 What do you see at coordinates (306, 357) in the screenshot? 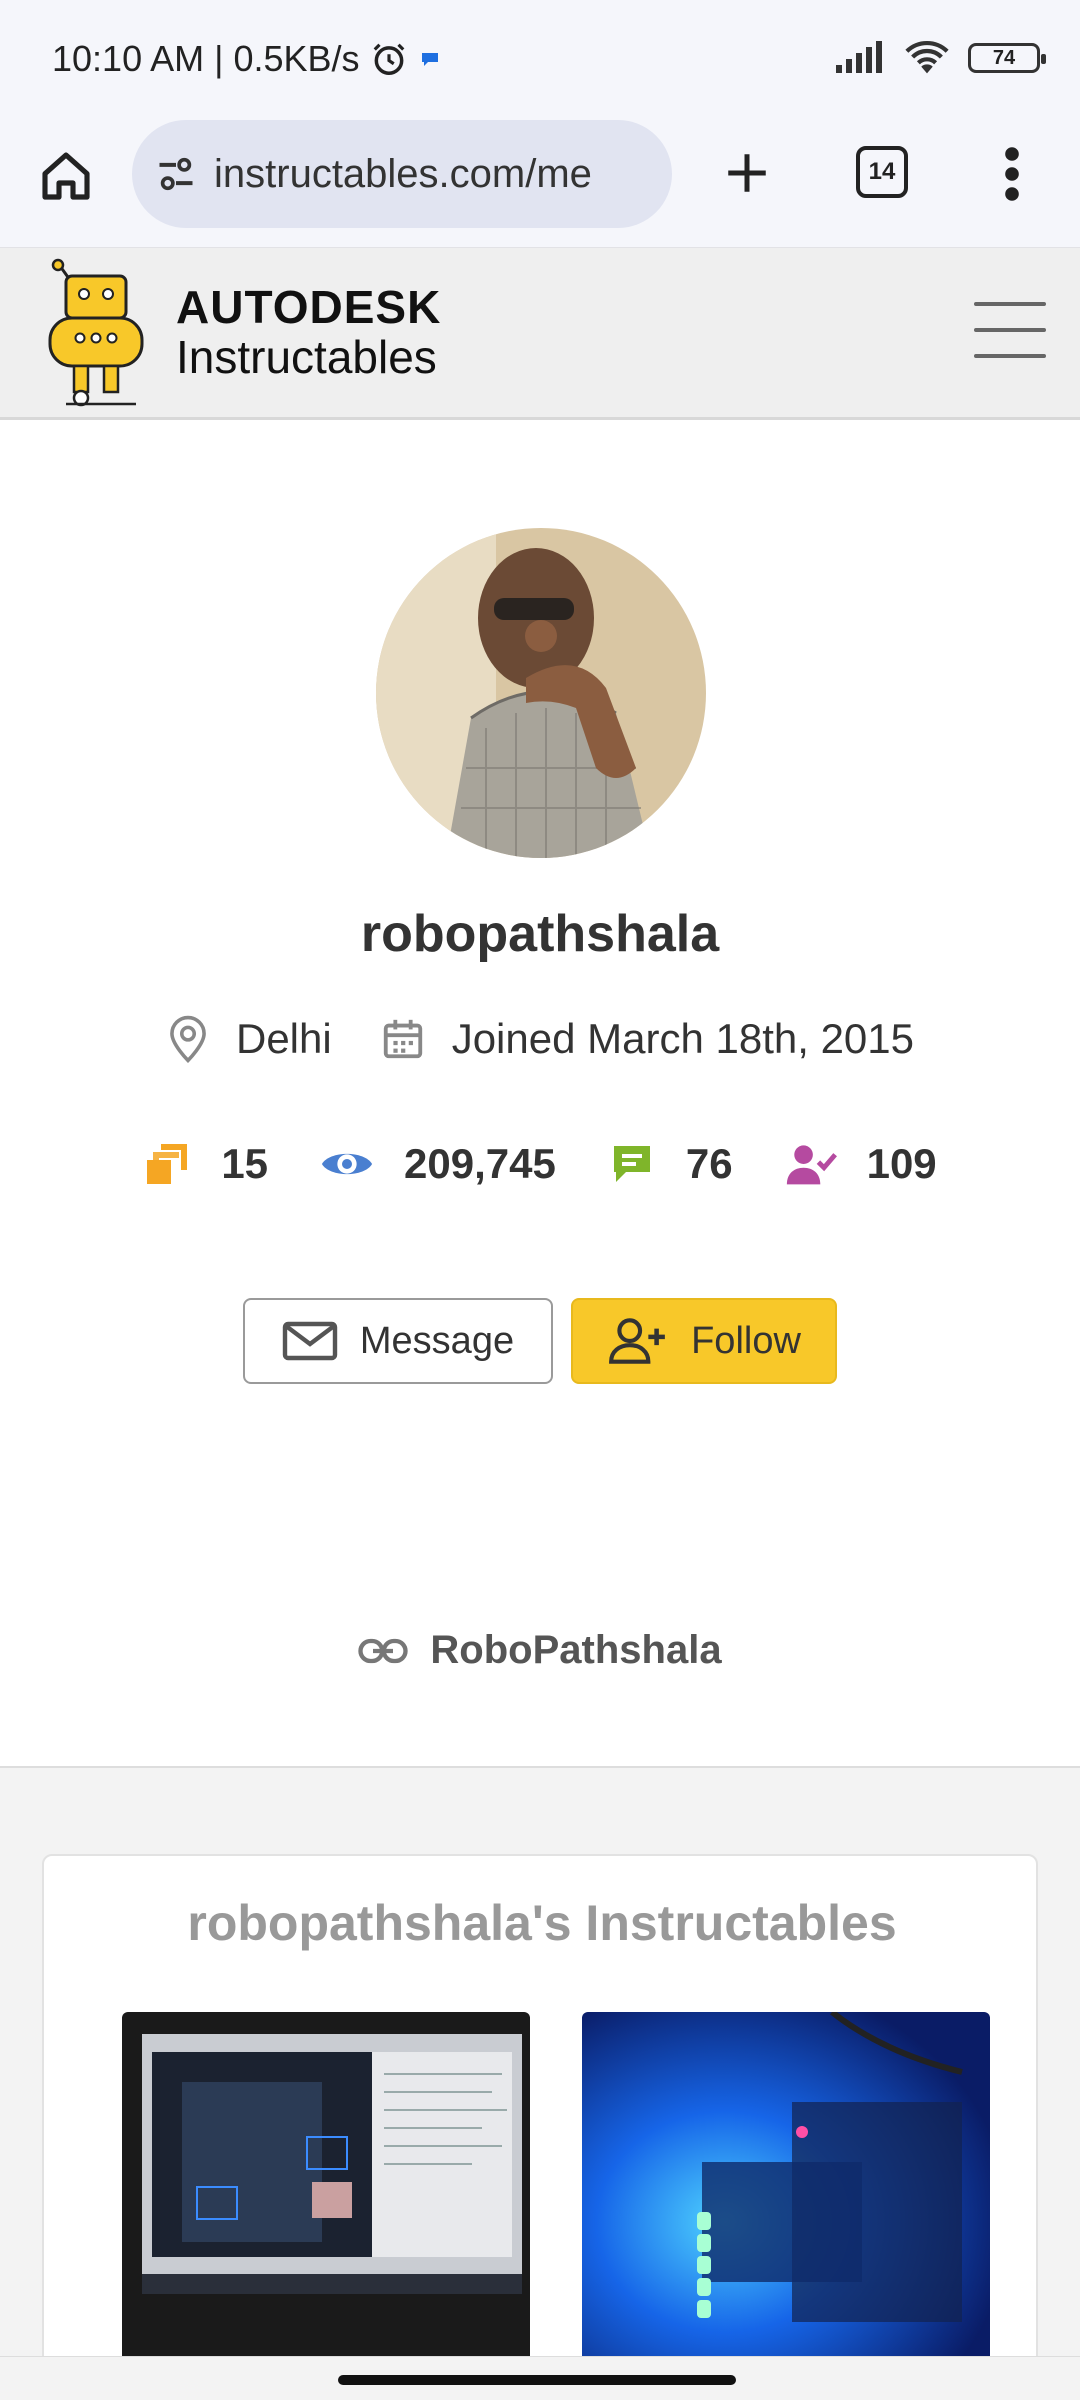
I see `brand-bottom: Instructables` at bounding box center [306, 357].